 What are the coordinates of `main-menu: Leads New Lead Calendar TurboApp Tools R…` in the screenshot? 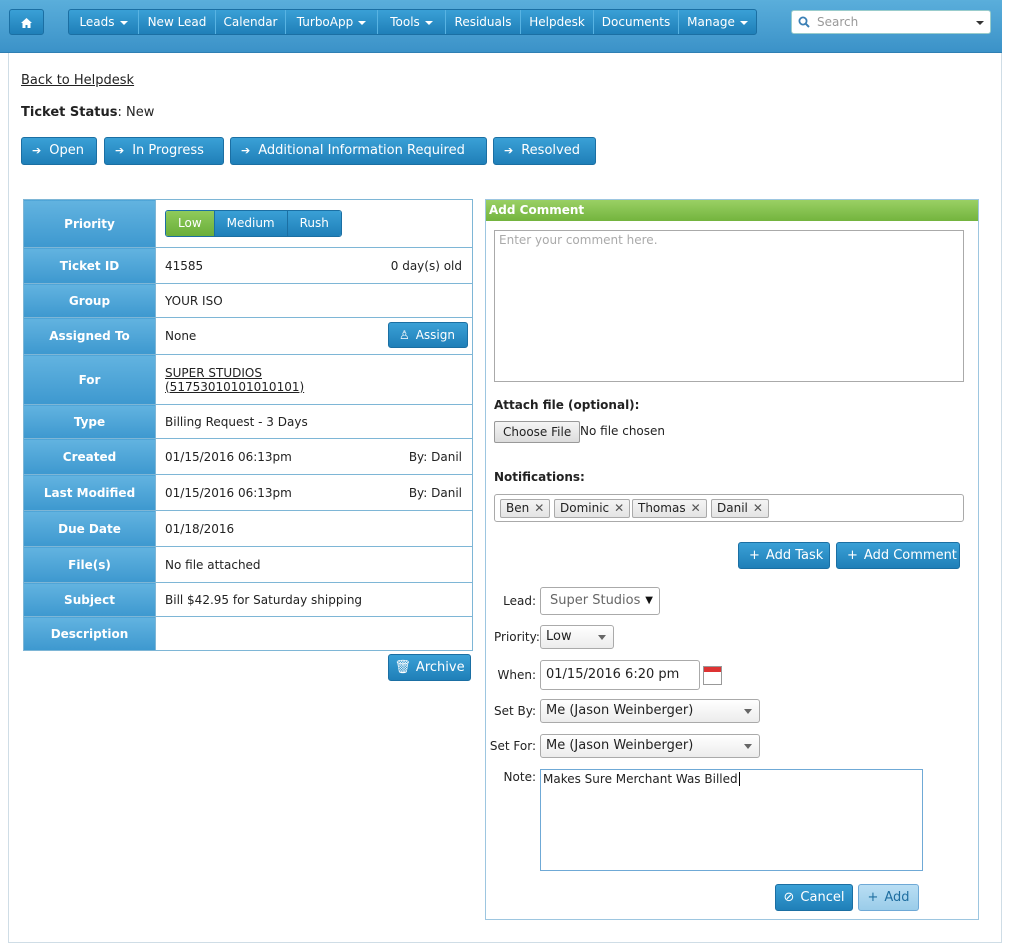 It's located at (412, 22).